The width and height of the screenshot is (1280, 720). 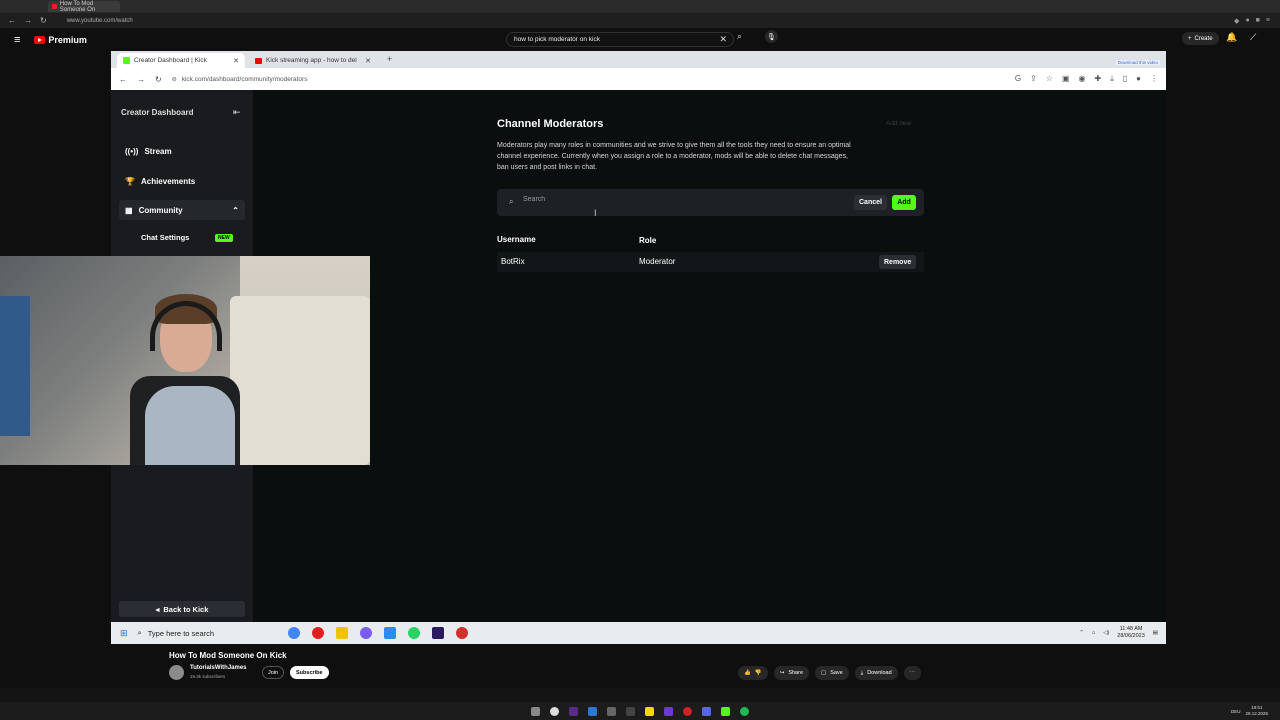 I want to click on taskbar-clock: 11:48 AM 28/06/2023, so click(x=1131, y=633).